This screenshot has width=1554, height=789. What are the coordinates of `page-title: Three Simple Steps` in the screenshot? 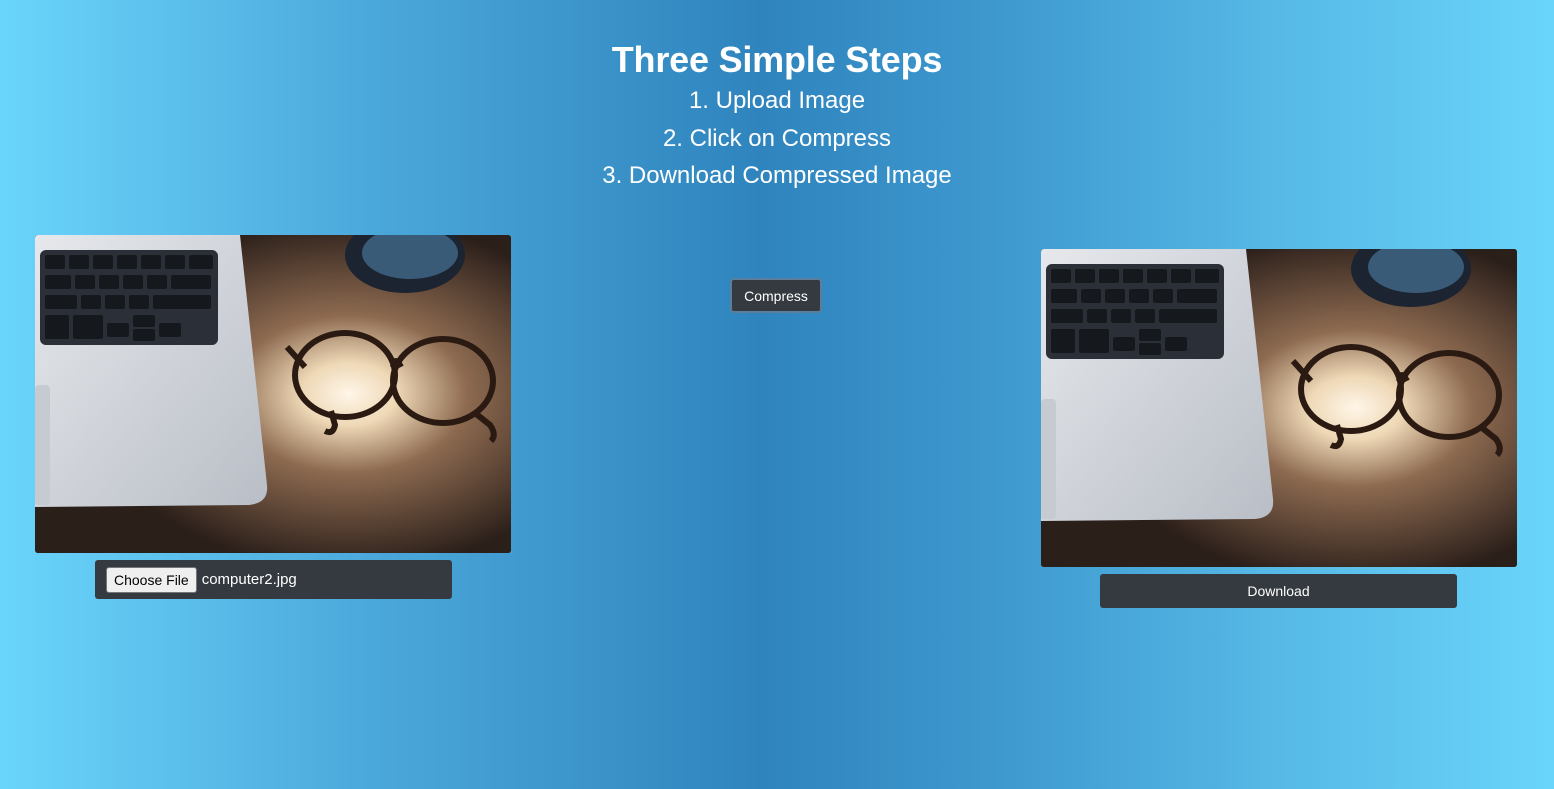 It's located at (777, 59).